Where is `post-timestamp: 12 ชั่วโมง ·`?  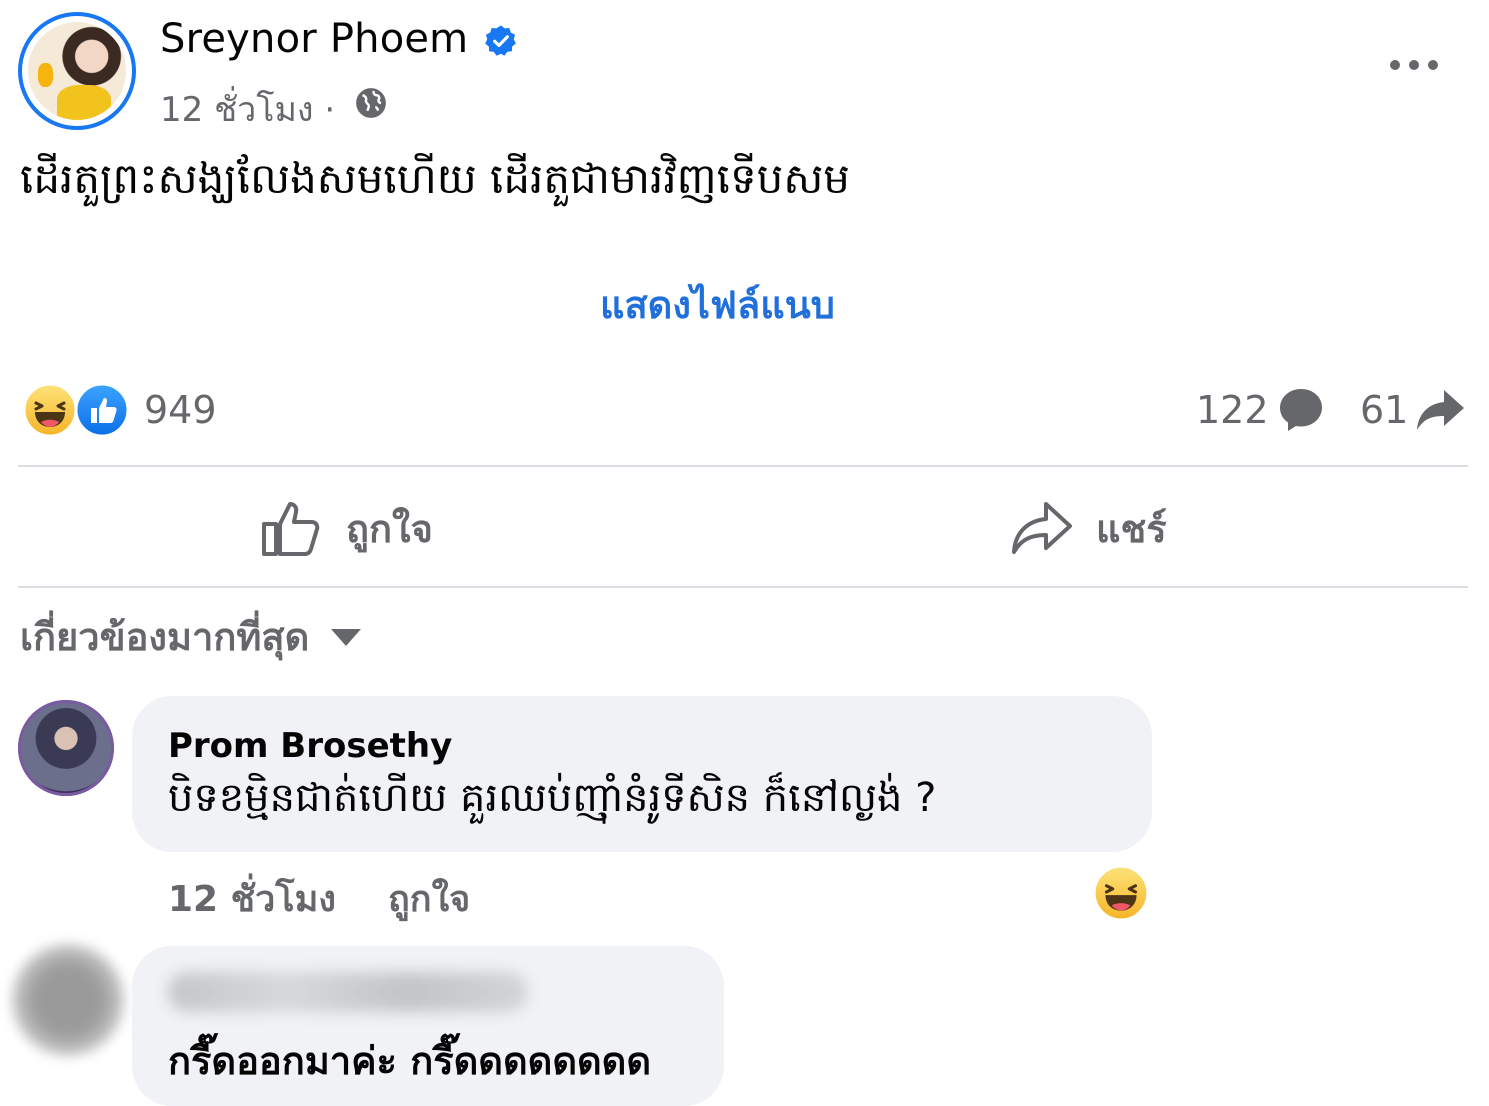 post-timestamp: 12 ชั่วโมง · is located at coordinates (247, 109).